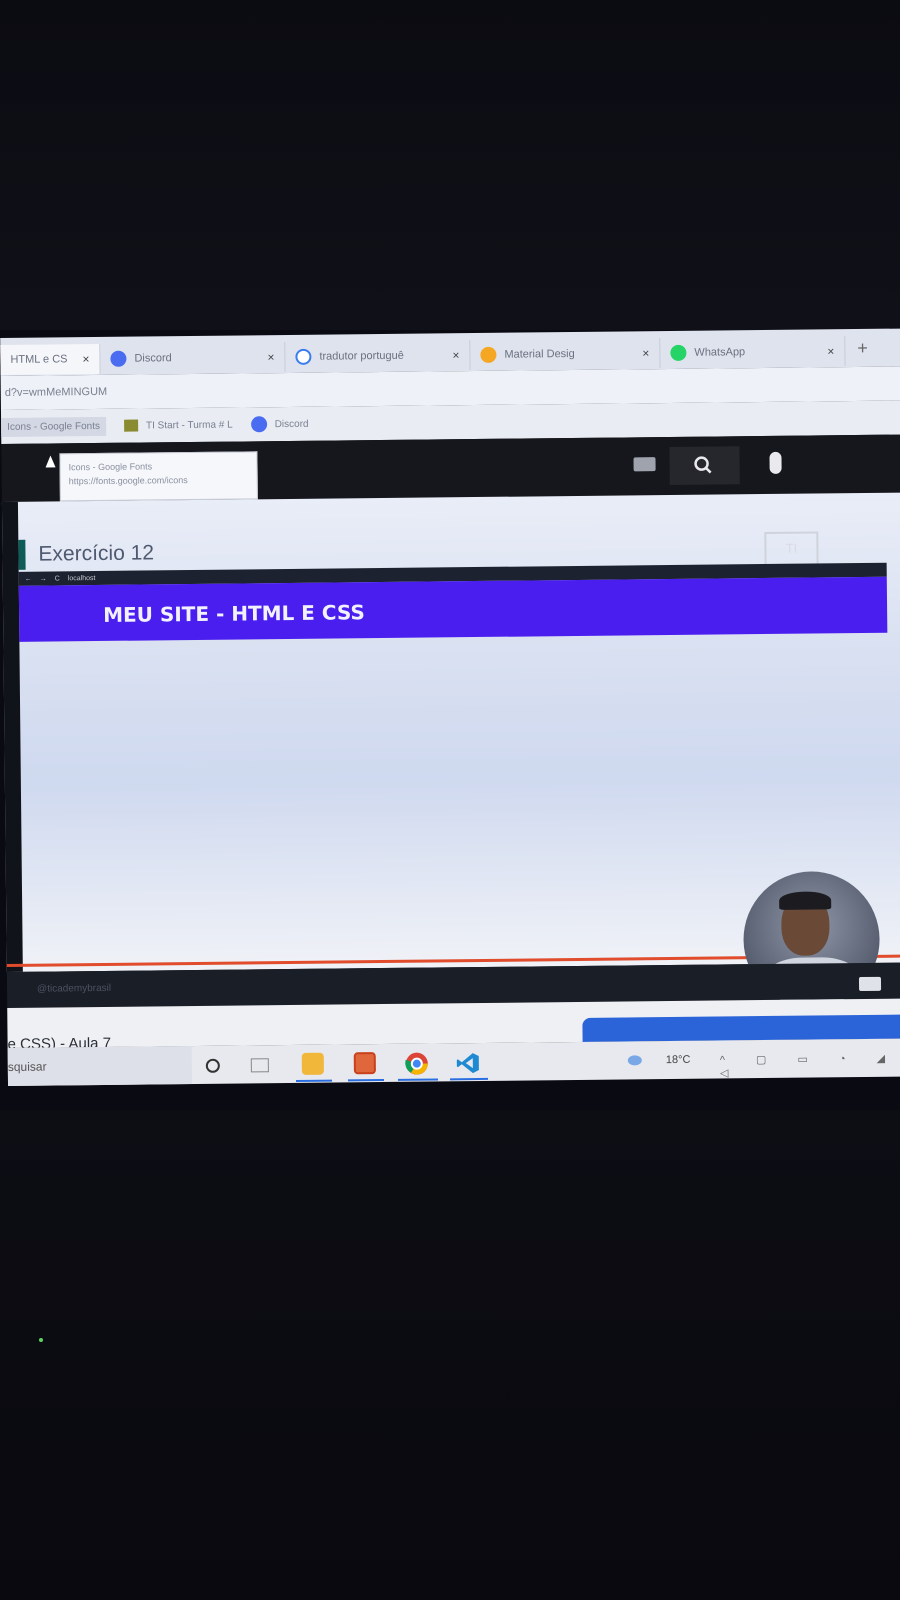  Describe the element at coordinates (22, 554) in the screenshot. I see `exercise-accent-bar` at that location.